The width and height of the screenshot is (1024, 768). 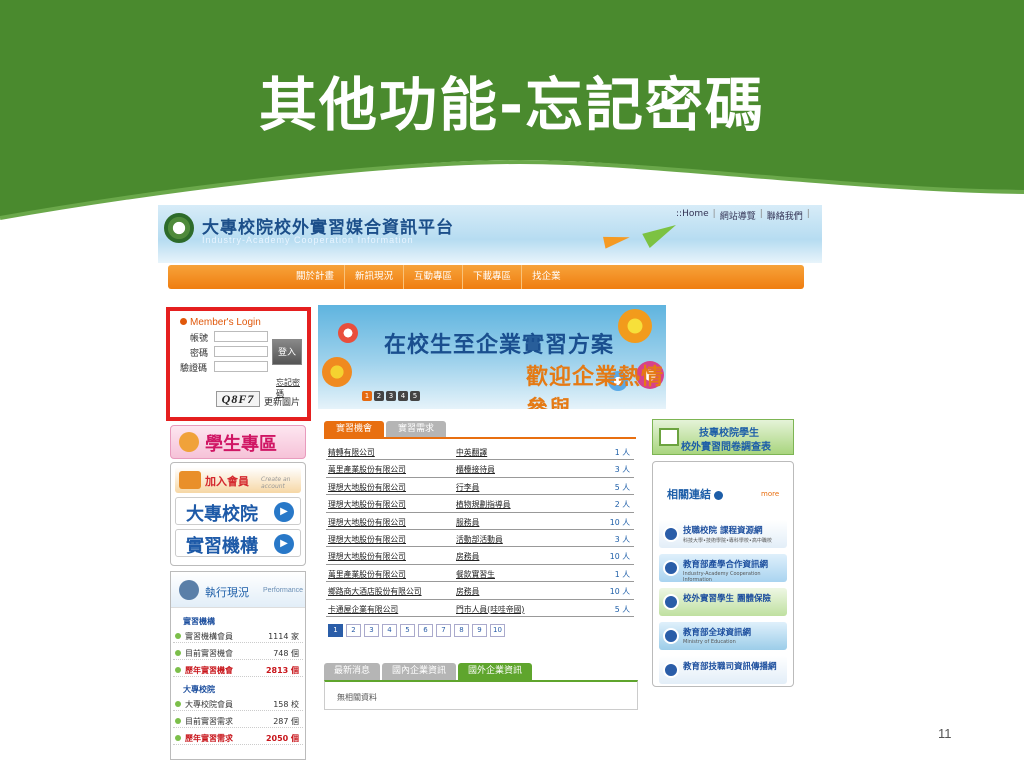 What do you see at coordinates (286, 704) in the screenshot?
I see `stat-value: 158 校` at bounding box center [286, 704].